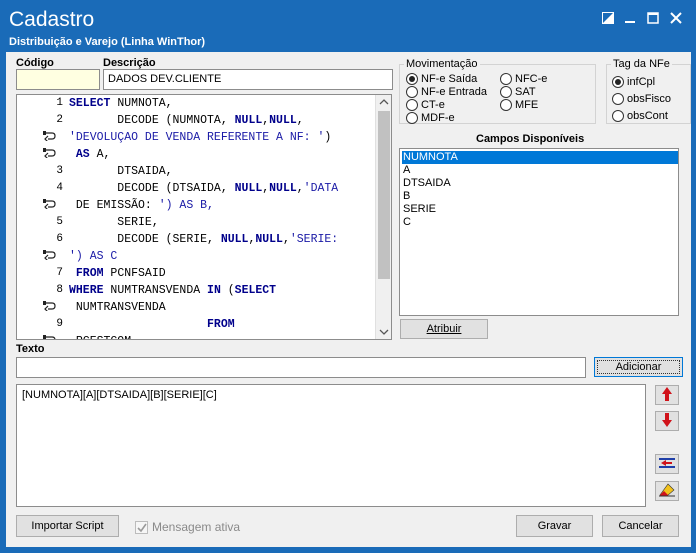 This screenshot has height=553, width=696. Describe the element at coordinates (200, 137) in the screenshot. I see `code-text: 'DEVOLUÇAO DE VENDA REFERENTE A NF: ')` at that location.